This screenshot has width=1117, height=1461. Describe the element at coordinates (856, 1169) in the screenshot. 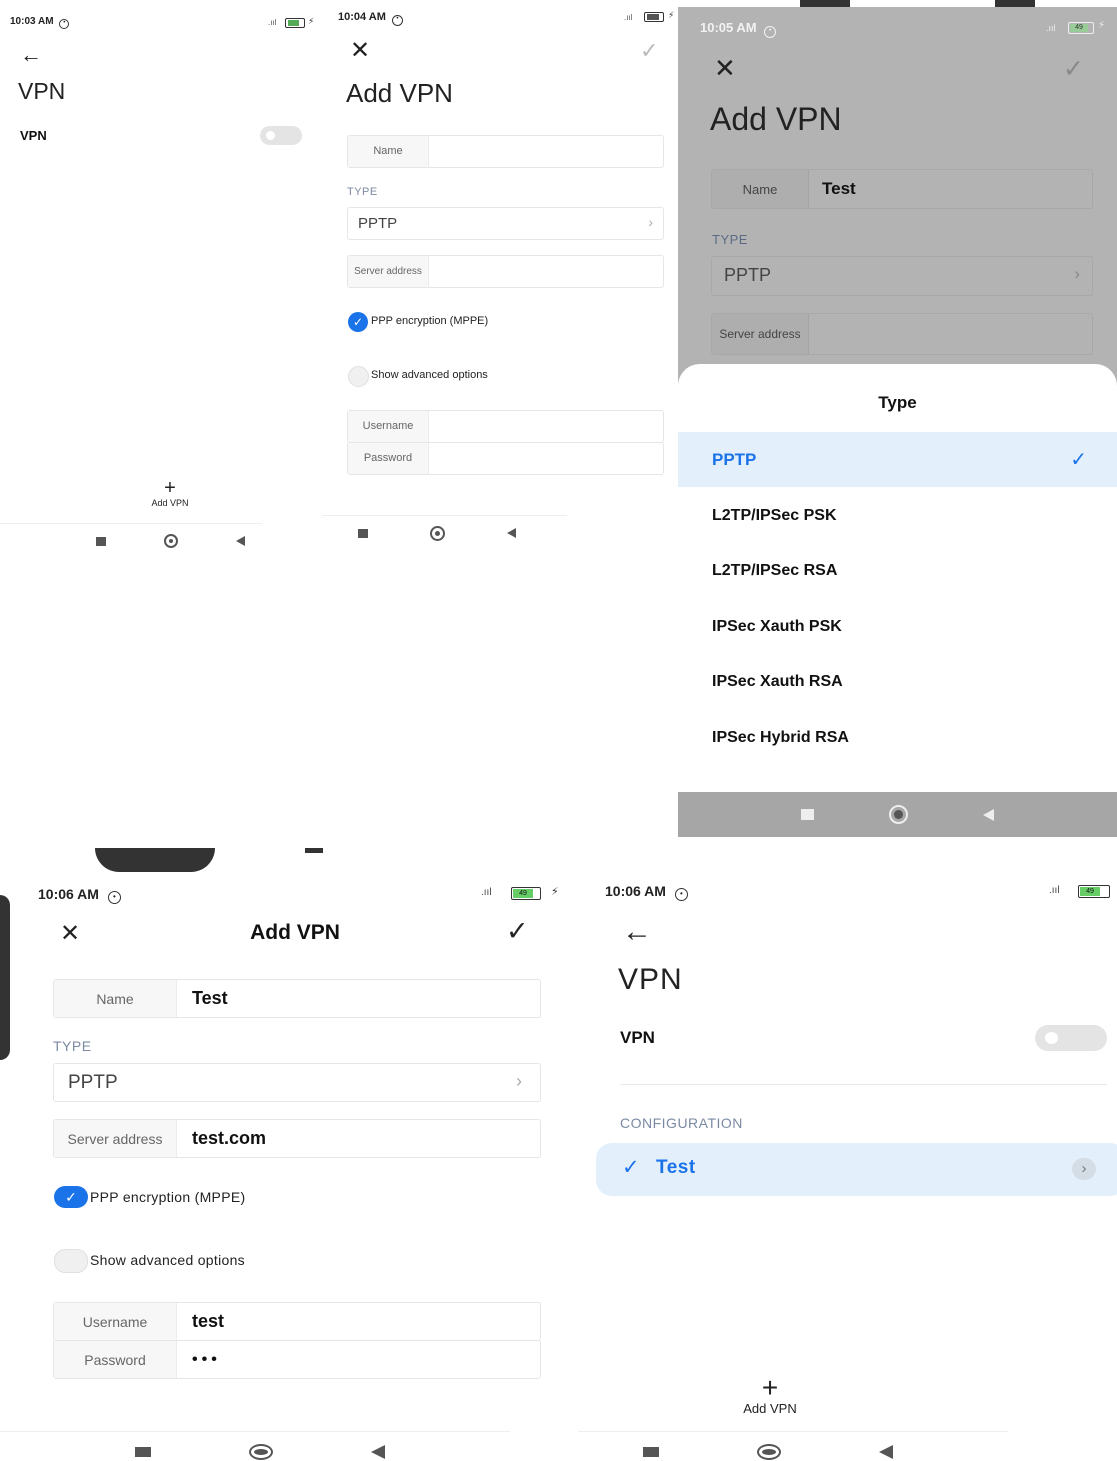

I see `config-item-test: ✓ Test ›` at that location.